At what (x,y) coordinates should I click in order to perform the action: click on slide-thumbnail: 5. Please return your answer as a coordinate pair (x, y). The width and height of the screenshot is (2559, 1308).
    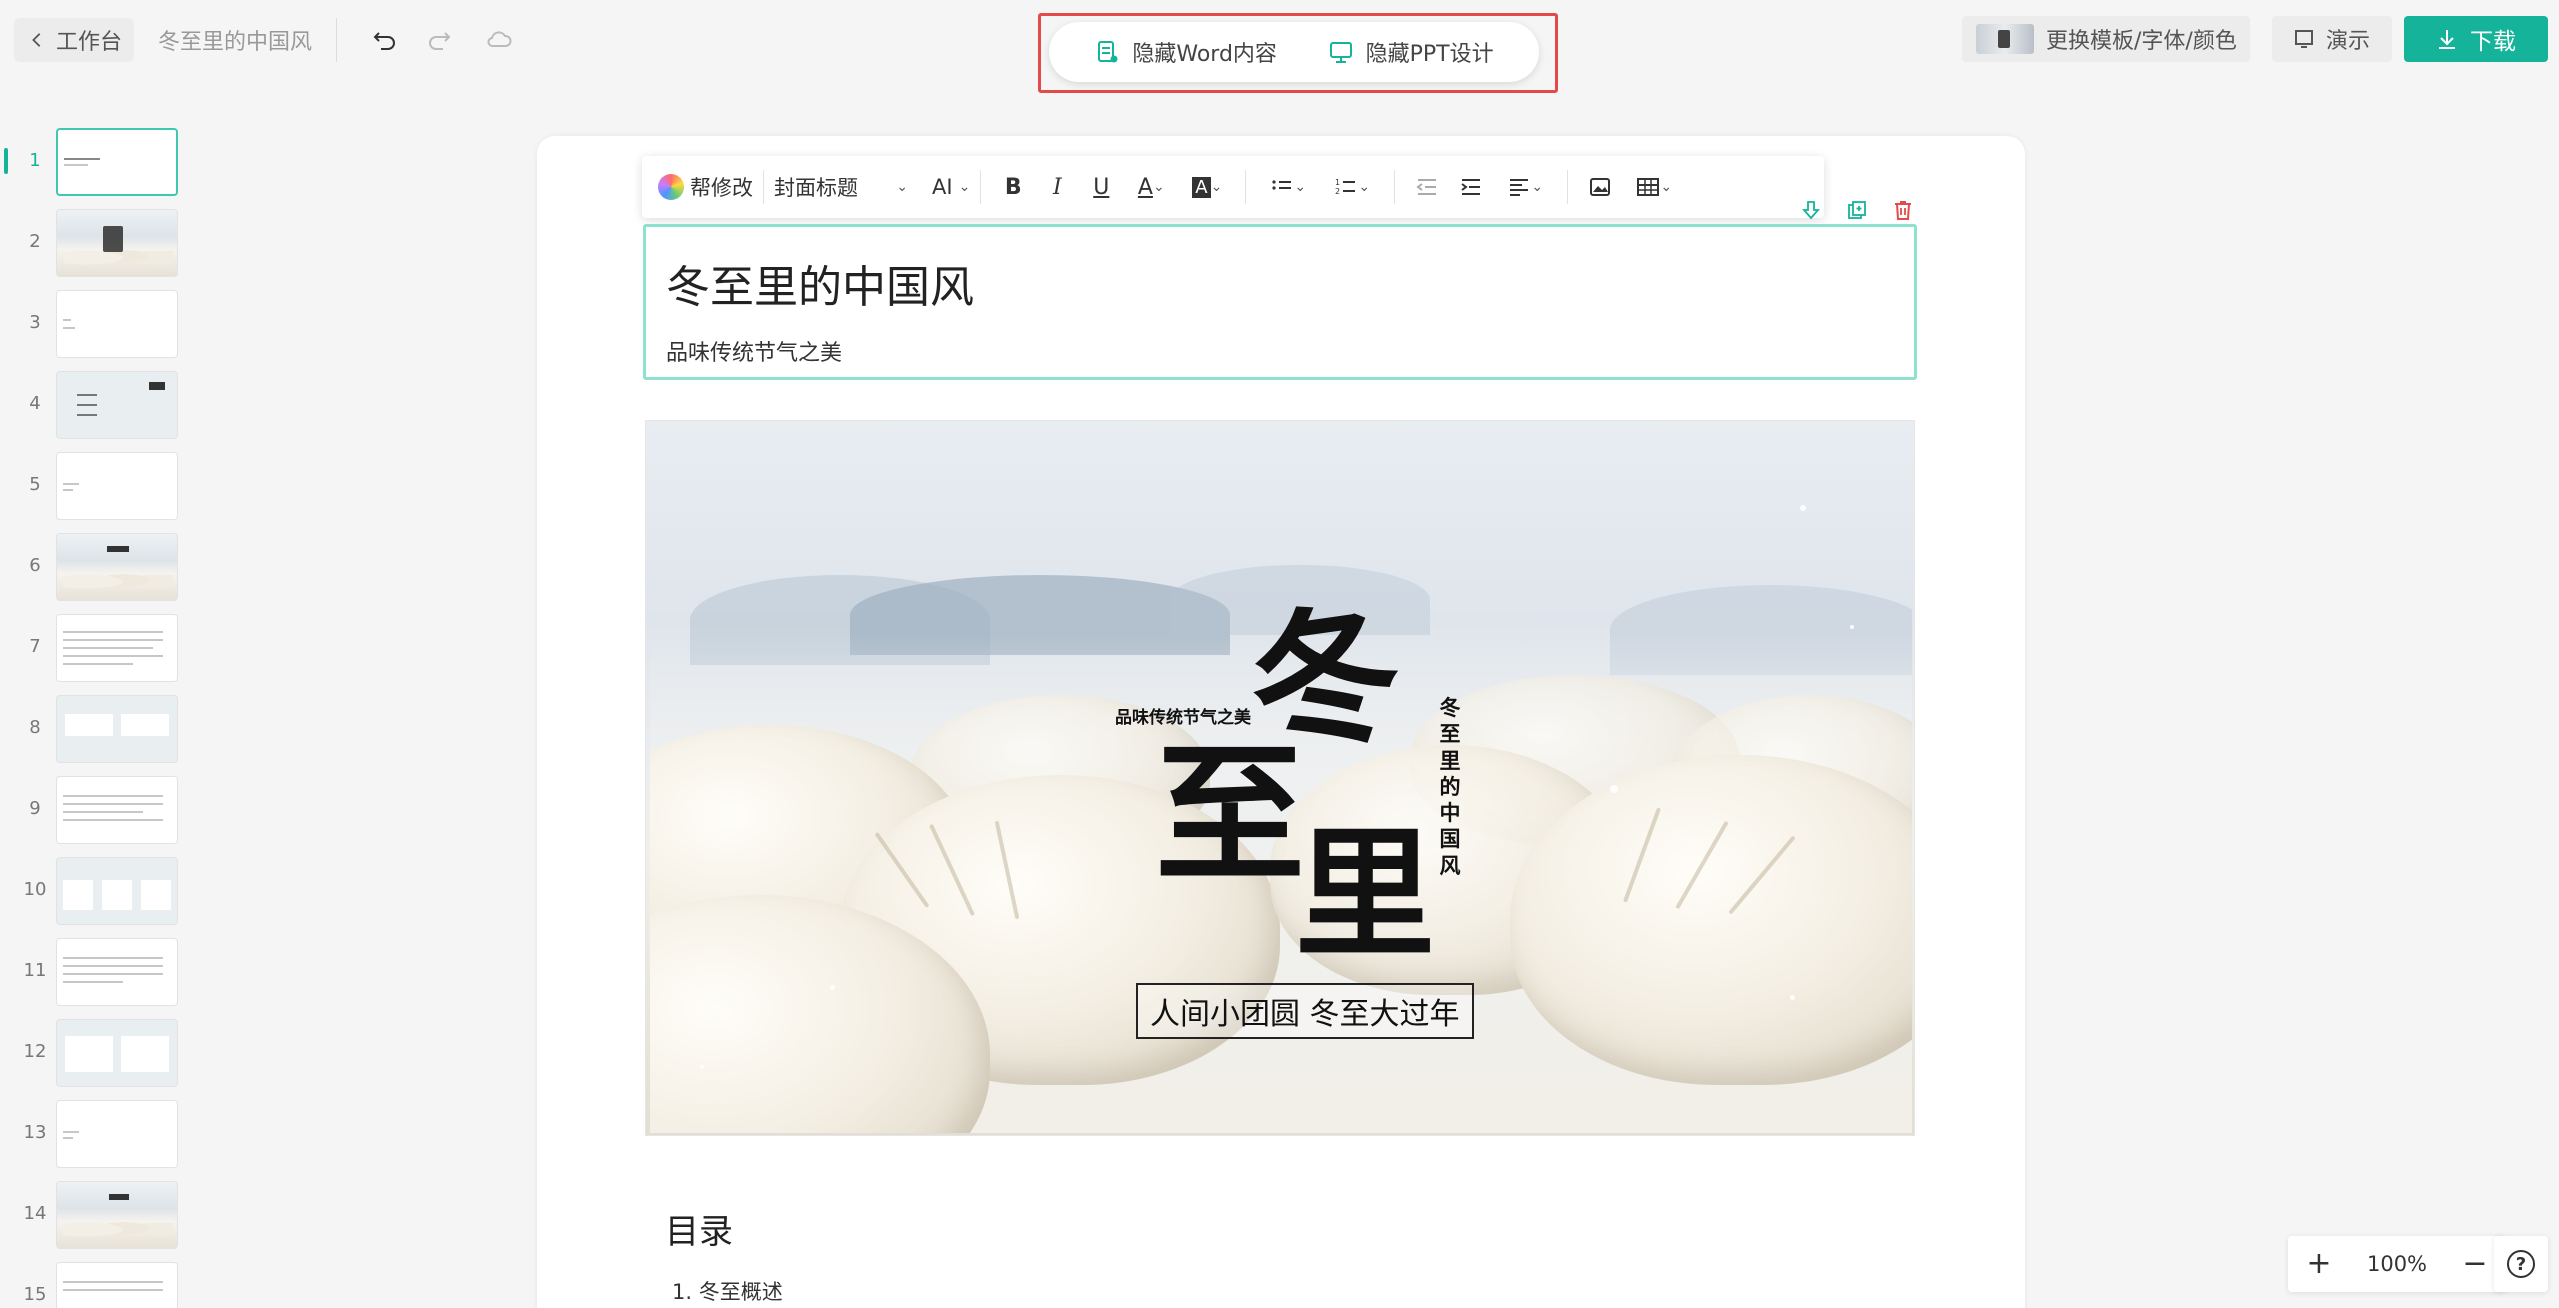
    Looking at the image, I should click on (95, 486).